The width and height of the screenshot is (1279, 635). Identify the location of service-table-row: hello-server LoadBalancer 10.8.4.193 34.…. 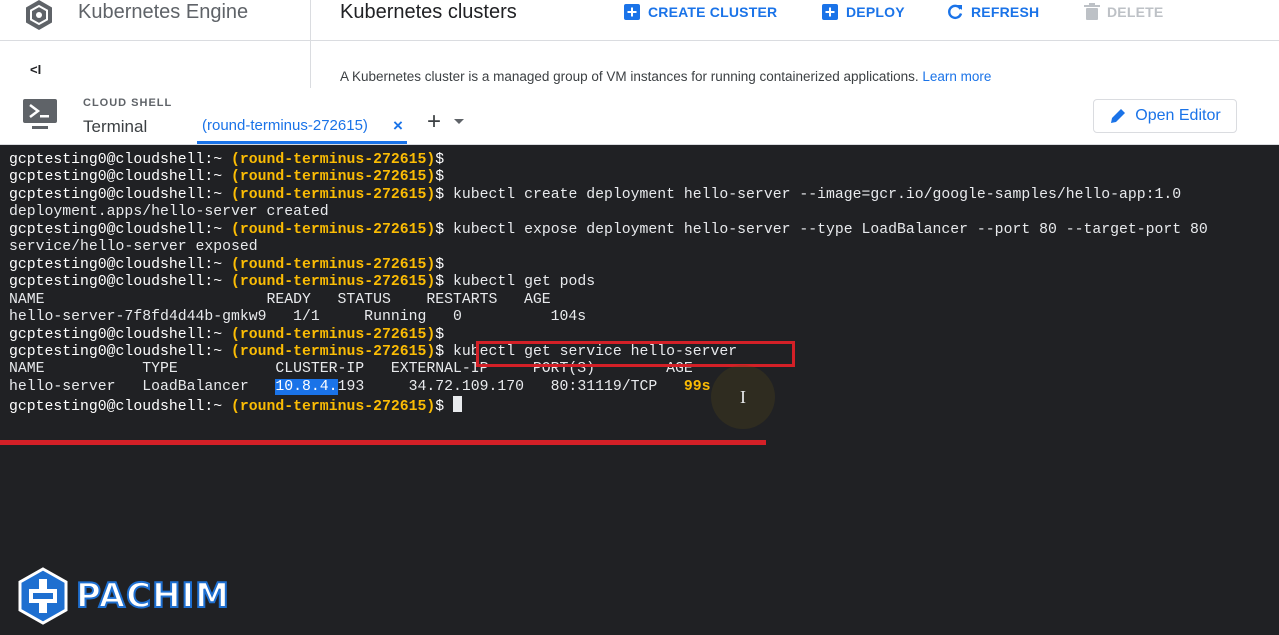
(360, 386).